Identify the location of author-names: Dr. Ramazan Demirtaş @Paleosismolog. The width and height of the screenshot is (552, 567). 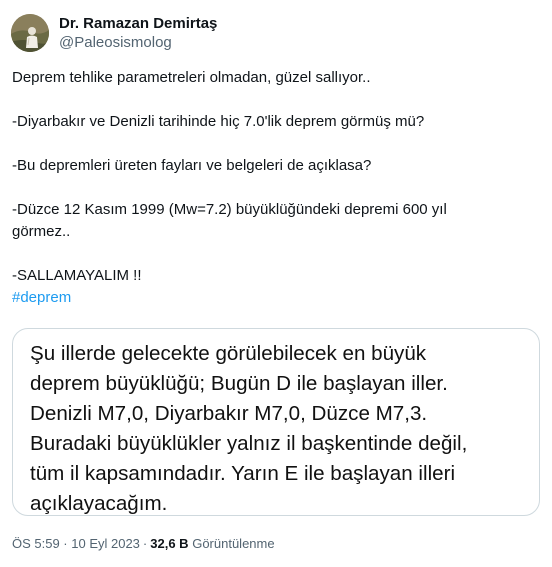
(138, 34).